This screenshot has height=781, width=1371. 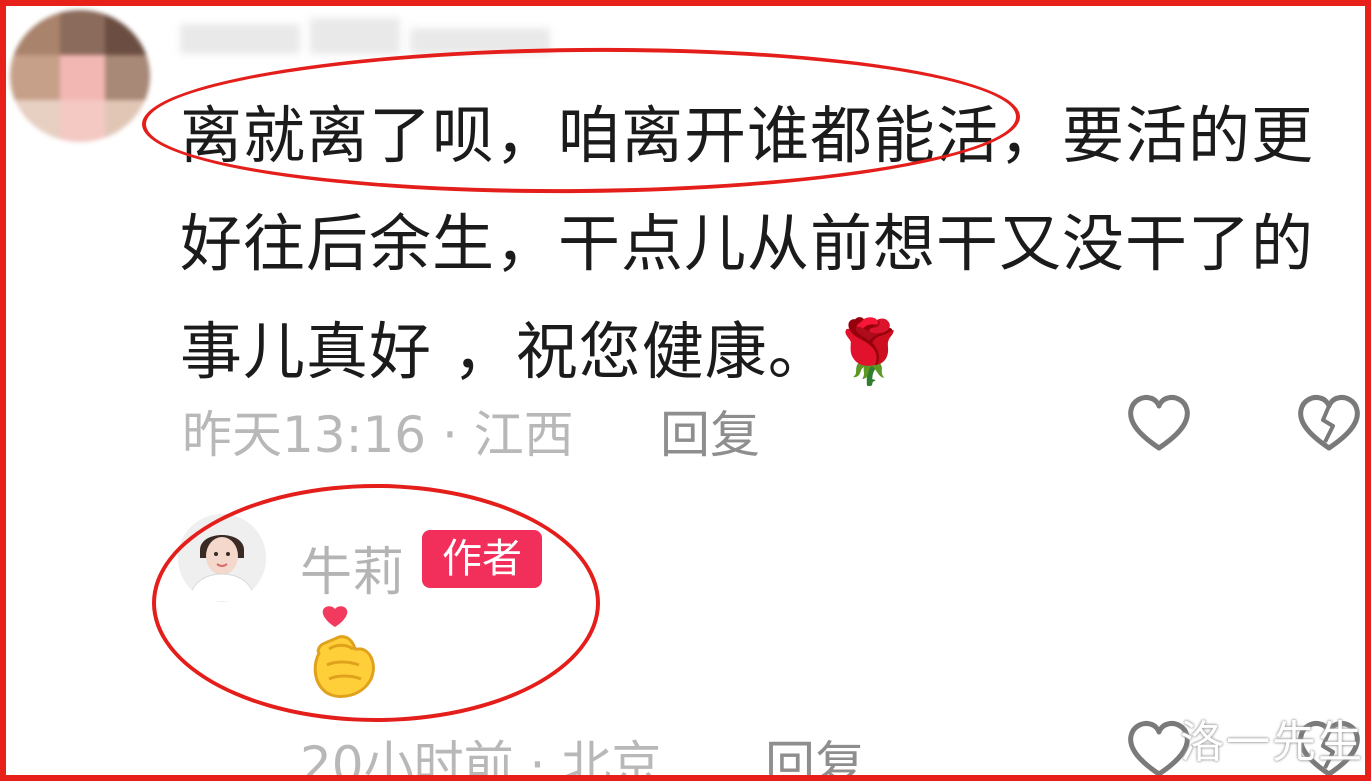 What do you see at coordinates (815, 753) in the screenshot?
I see `reply-reply-button: 回复` at bounding box center [815, 753].